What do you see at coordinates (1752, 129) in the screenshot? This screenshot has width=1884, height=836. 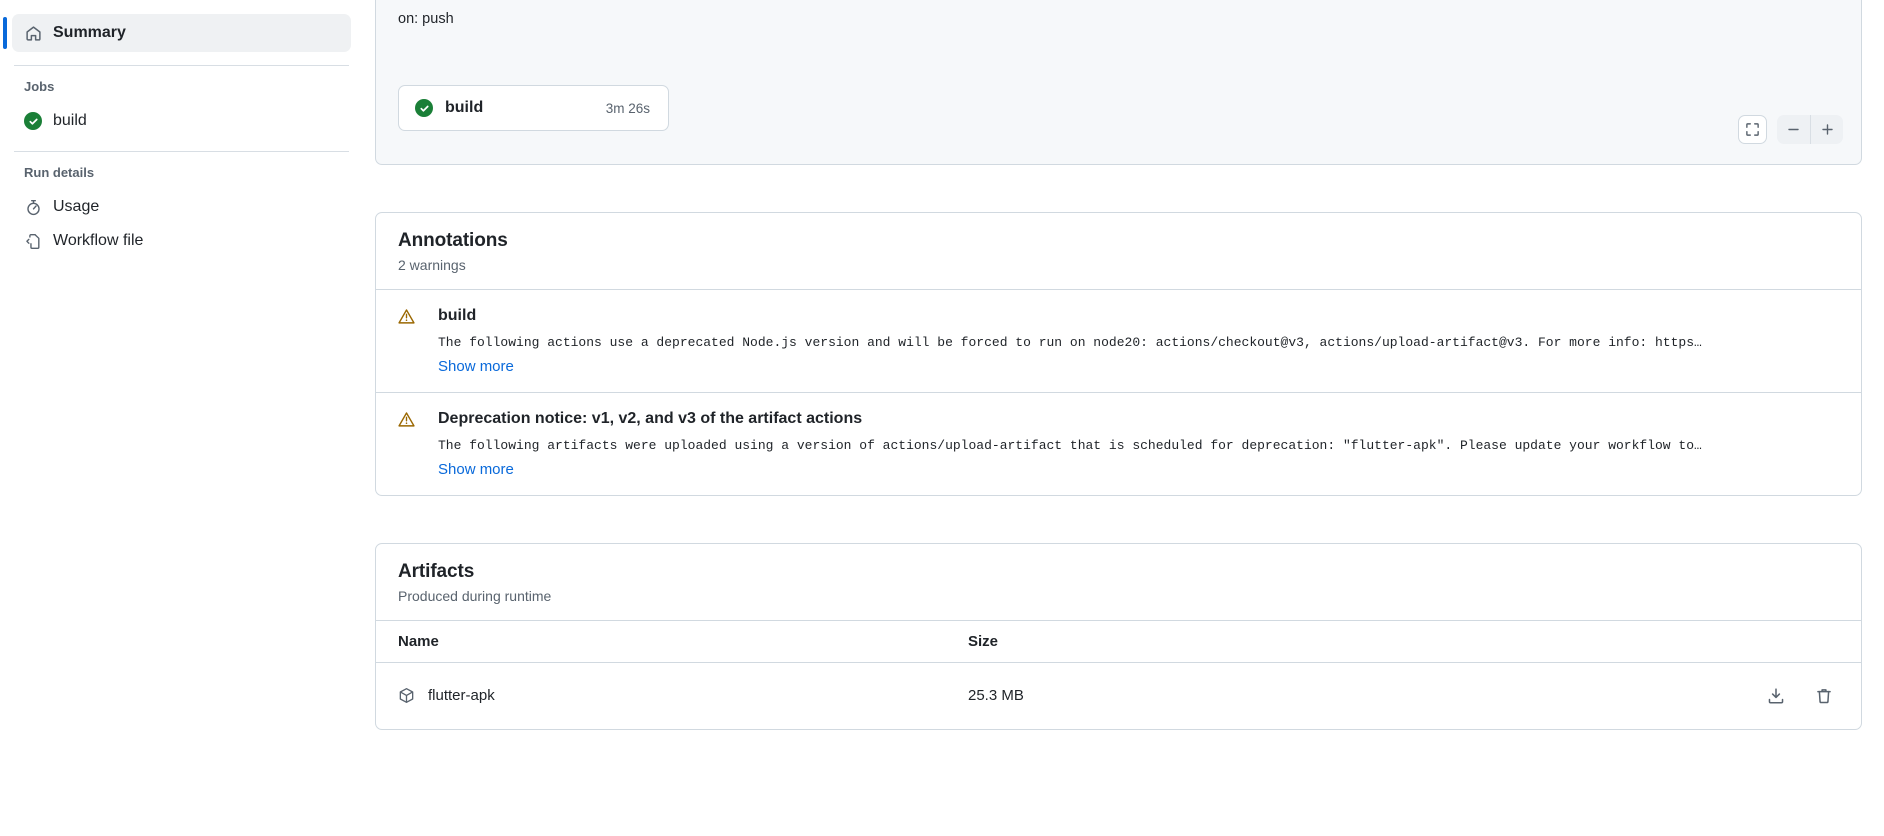 I see `fit-screen-icon` at bounding box center [1752, 129].